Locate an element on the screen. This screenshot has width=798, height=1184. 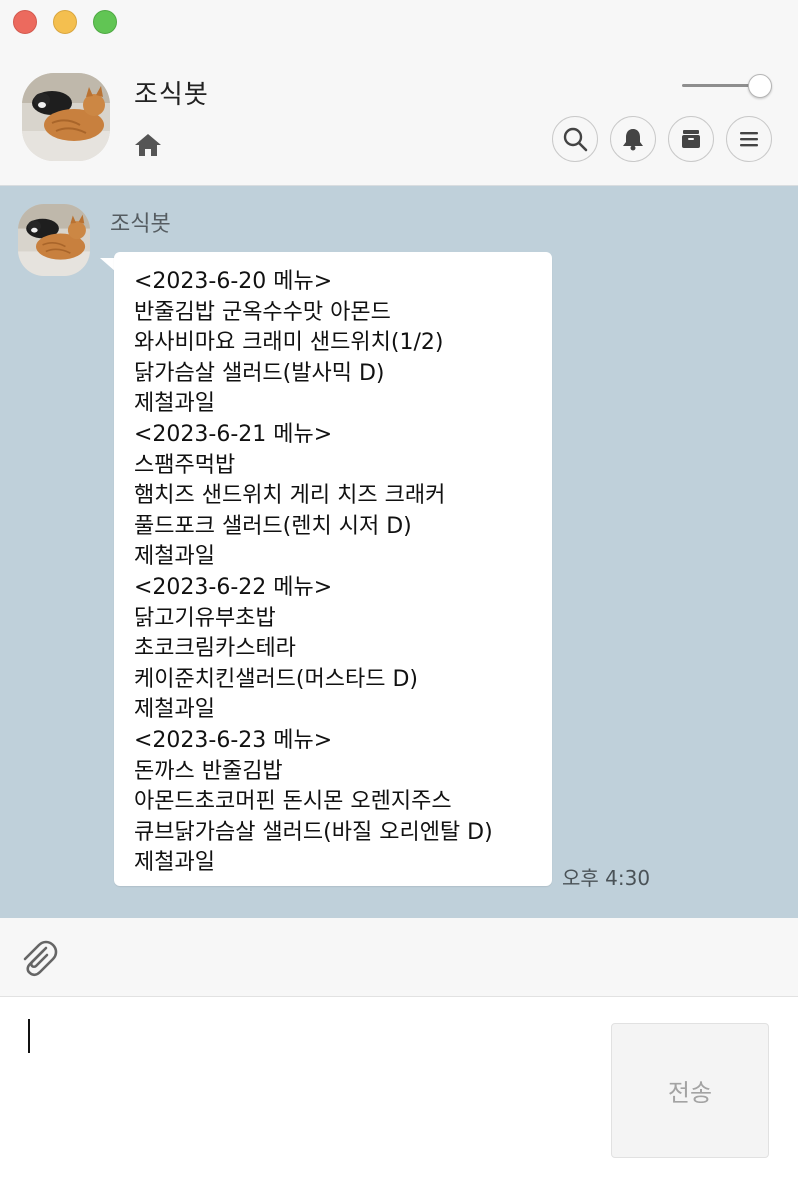
send-button: 전송 is located at coordinates (690, 1090).